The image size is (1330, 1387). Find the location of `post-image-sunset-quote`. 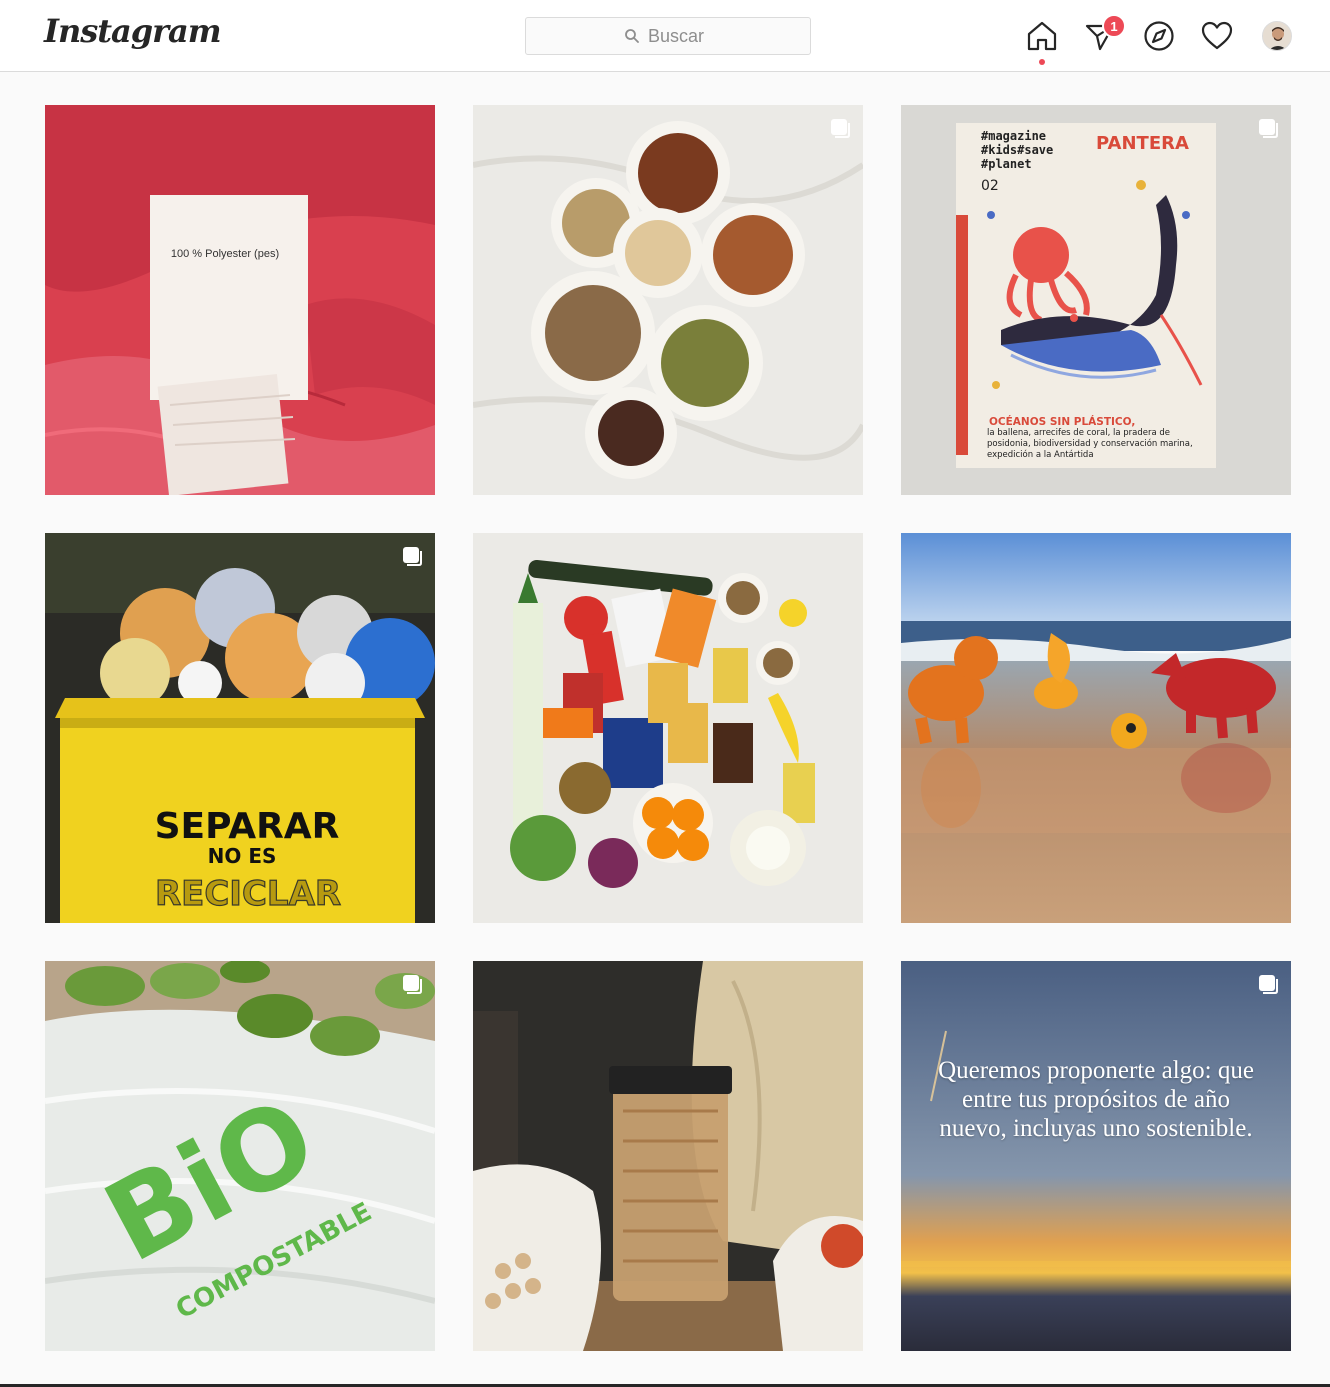

post-image-sunset-quote is located at coordinates (1096, 1156).